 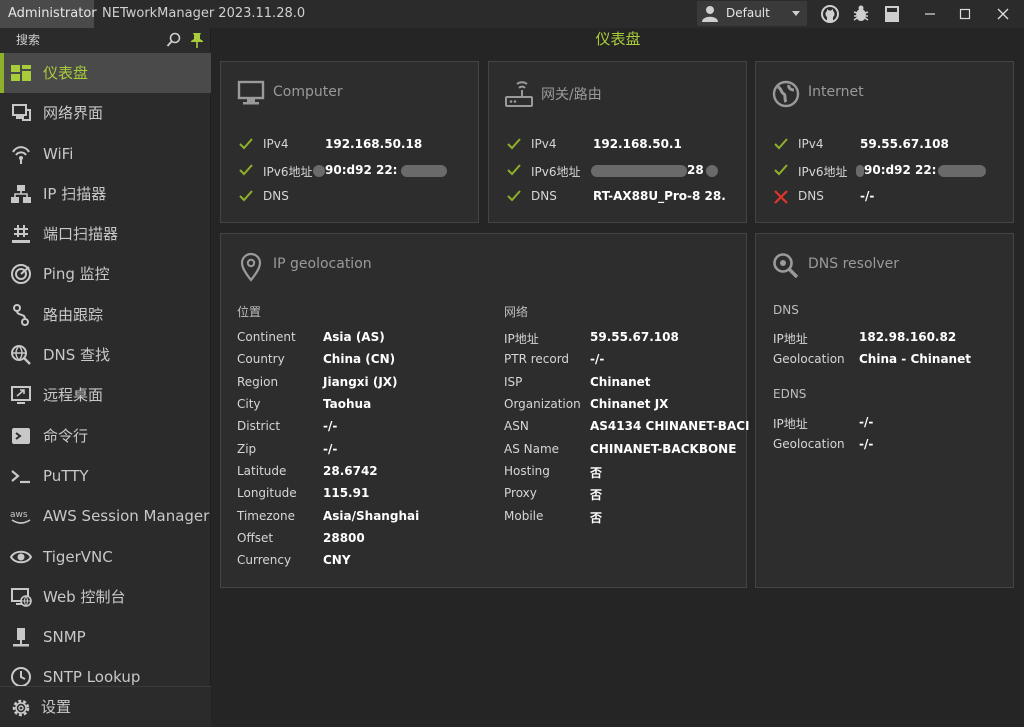 What do you see at coordinates (105, 516) in the screenshot?
I see `sidebar-item-aws-session-manager: aws AWS Session Manager` at bounding box center [105, 516].